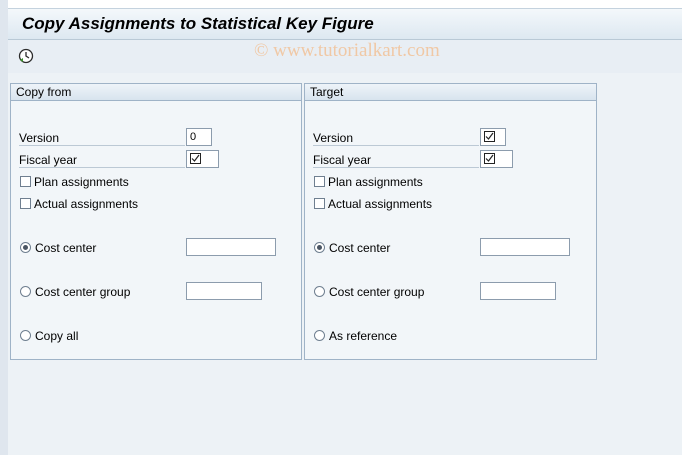 Image resolution: width=682 pixels, height=455 pixels. I want to click on copy-all-label: Copy all, so click(57, 336).